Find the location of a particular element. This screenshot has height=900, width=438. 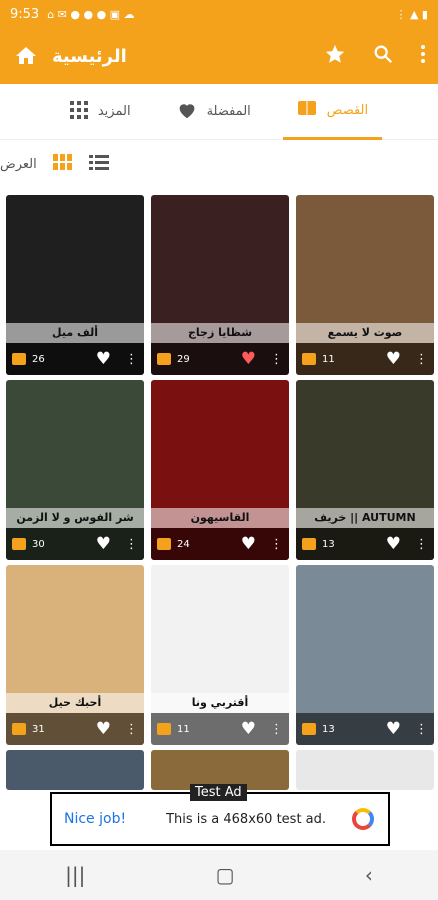

story-card: AUTUMN || خريف 13 ♥ ⋮ is located at coordinates (365, 470).